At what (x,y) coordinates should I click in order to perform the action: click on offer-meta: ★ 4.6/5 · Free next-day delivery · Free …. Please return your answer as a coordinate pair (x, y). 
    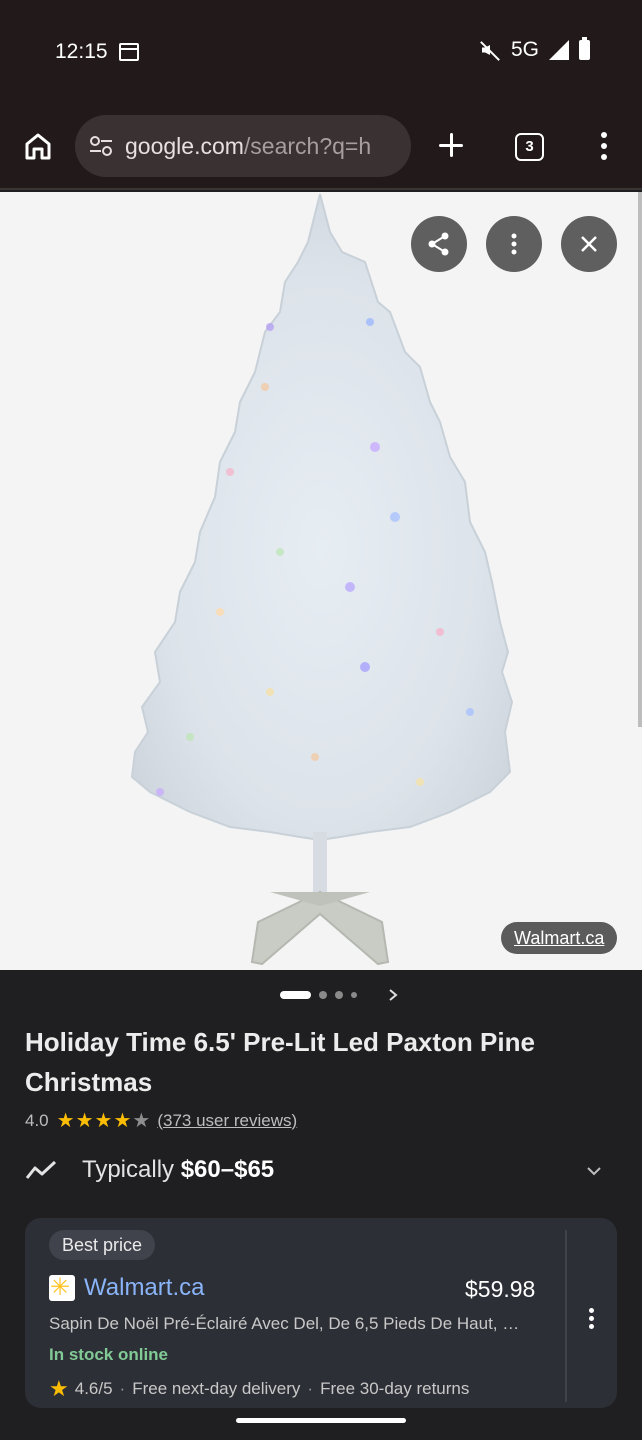
    Looking at the image, I should click on (259, 1389).